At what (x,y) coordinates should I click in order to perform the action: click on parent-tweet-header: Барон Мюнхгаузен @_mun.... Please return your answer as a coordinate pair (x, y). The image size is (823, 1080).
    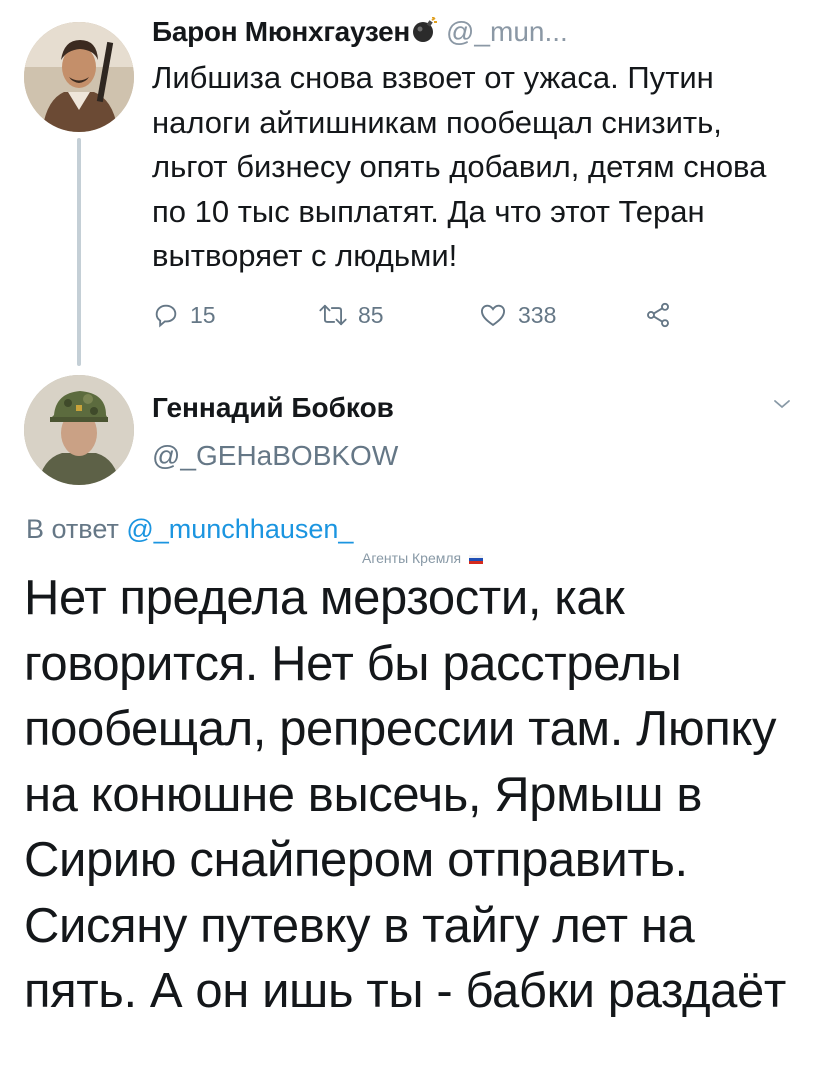
    Looking at the image, I should click on (477, 32).